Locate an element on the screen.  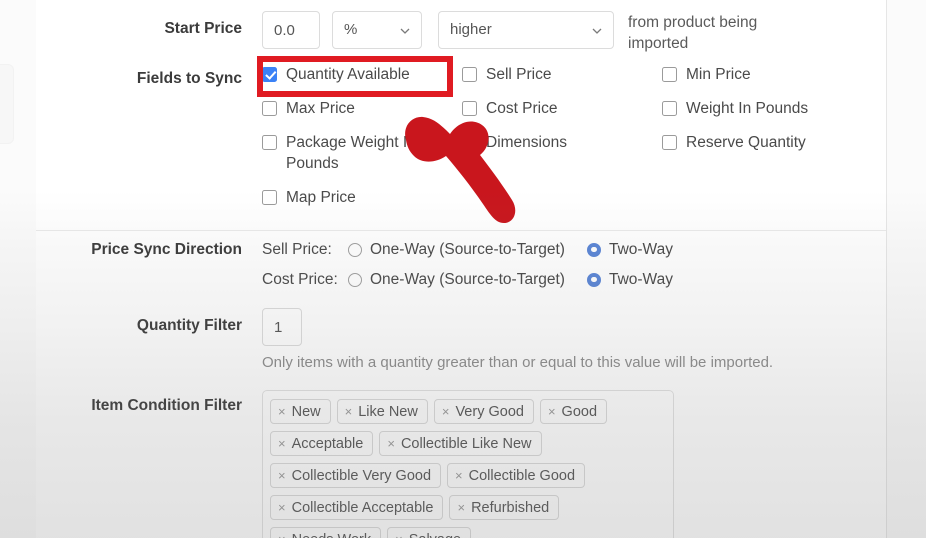
checkbox-label: Reserve Quantity is located at coordinates (746, 142).